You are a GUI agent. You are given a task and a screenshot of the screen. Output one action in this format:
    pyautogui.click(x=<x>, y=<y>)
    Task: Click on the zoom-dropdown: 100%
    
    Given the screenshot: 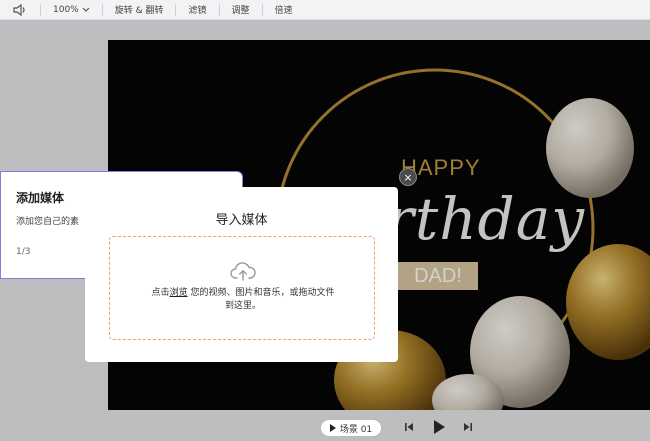 What is the action you would take?
    pyautogui.click(x=71, y=10)
    